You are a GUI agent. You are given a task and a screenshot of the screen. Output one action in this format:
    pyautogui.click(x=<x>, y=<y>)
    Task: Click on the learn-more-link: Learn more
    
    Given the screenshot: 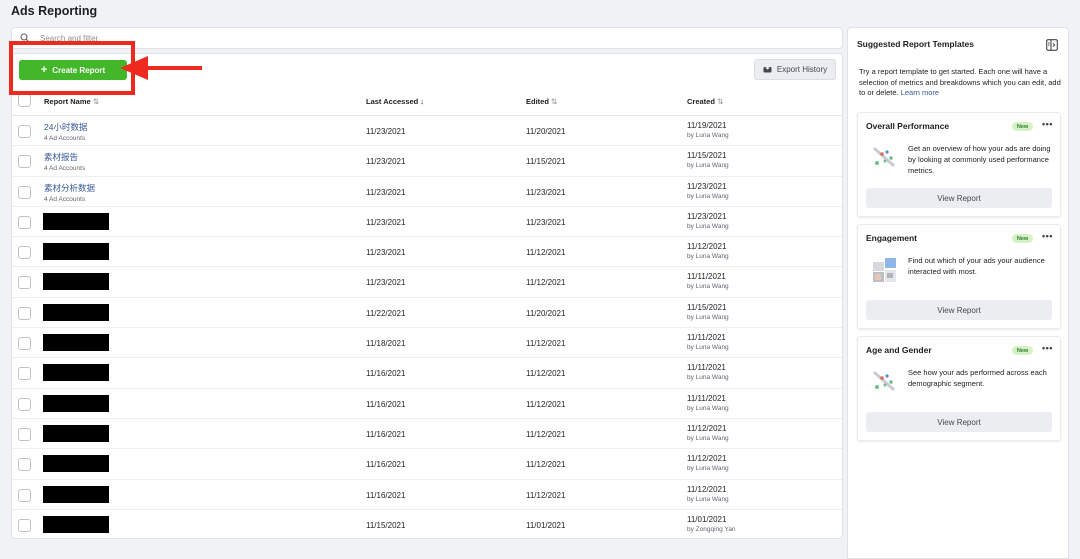 What is the action you would take?
    pyautogui.click(x=920, y=92)
    